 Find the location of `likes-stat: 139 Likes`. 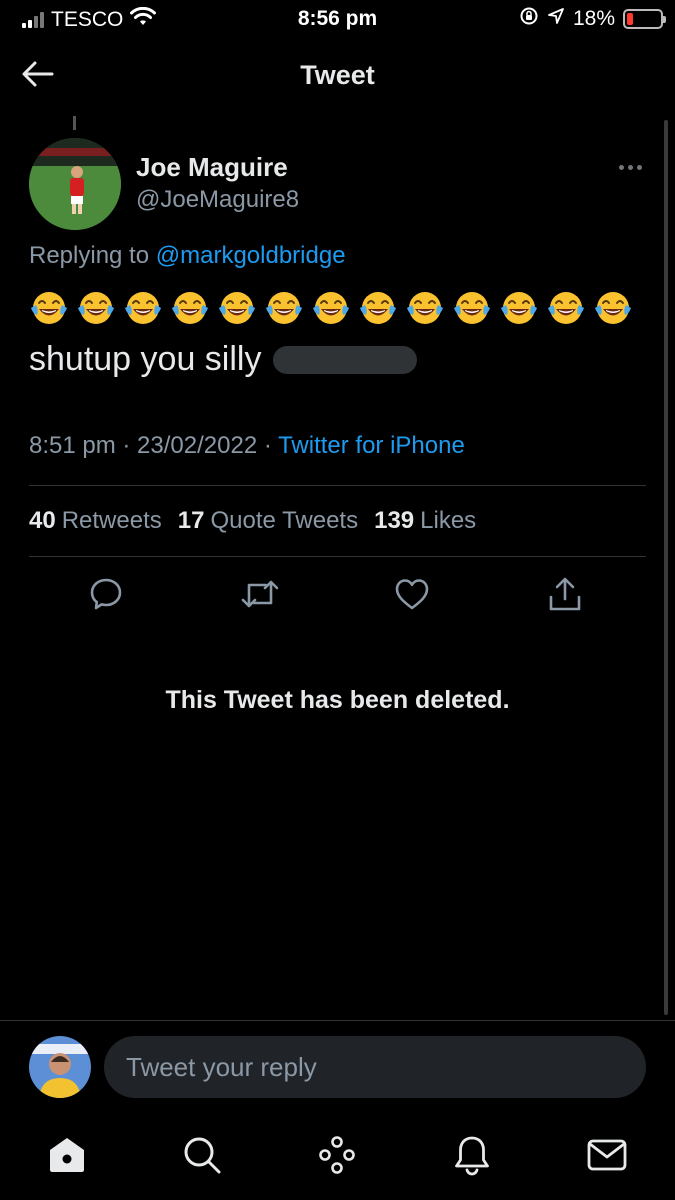

likes-stat: 139 Likes is located at coordinates (425, 521).